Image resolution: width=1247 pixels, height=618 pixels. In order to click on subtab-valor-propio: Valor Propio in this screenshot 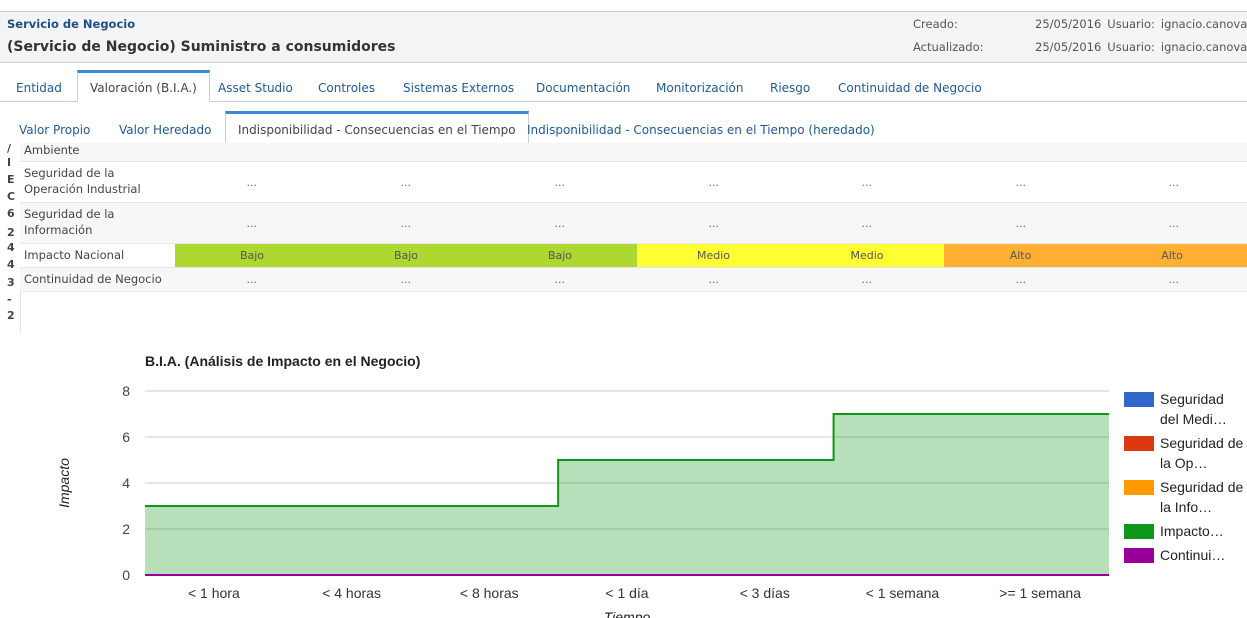, I will do `click(54, 127)`.